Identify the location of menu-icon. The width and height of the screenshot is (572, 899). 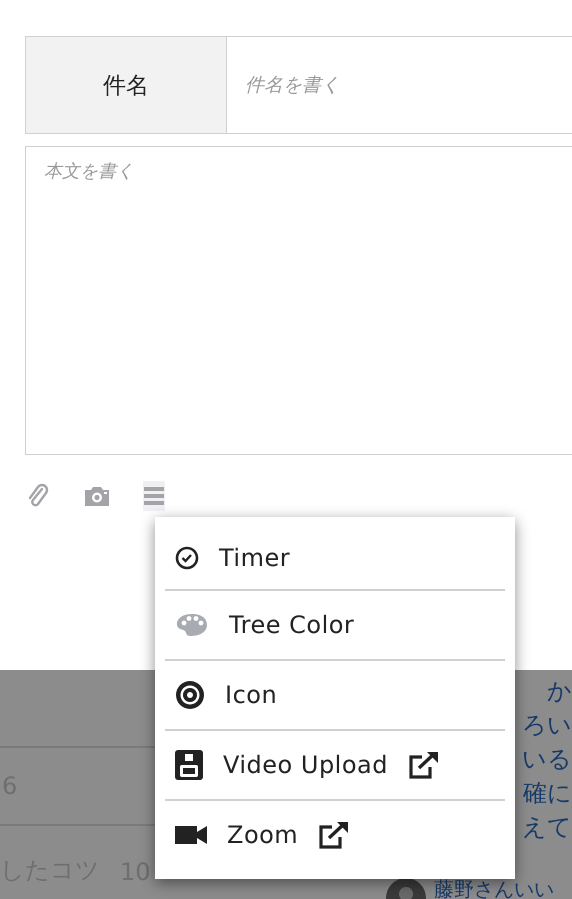
(154, 496).